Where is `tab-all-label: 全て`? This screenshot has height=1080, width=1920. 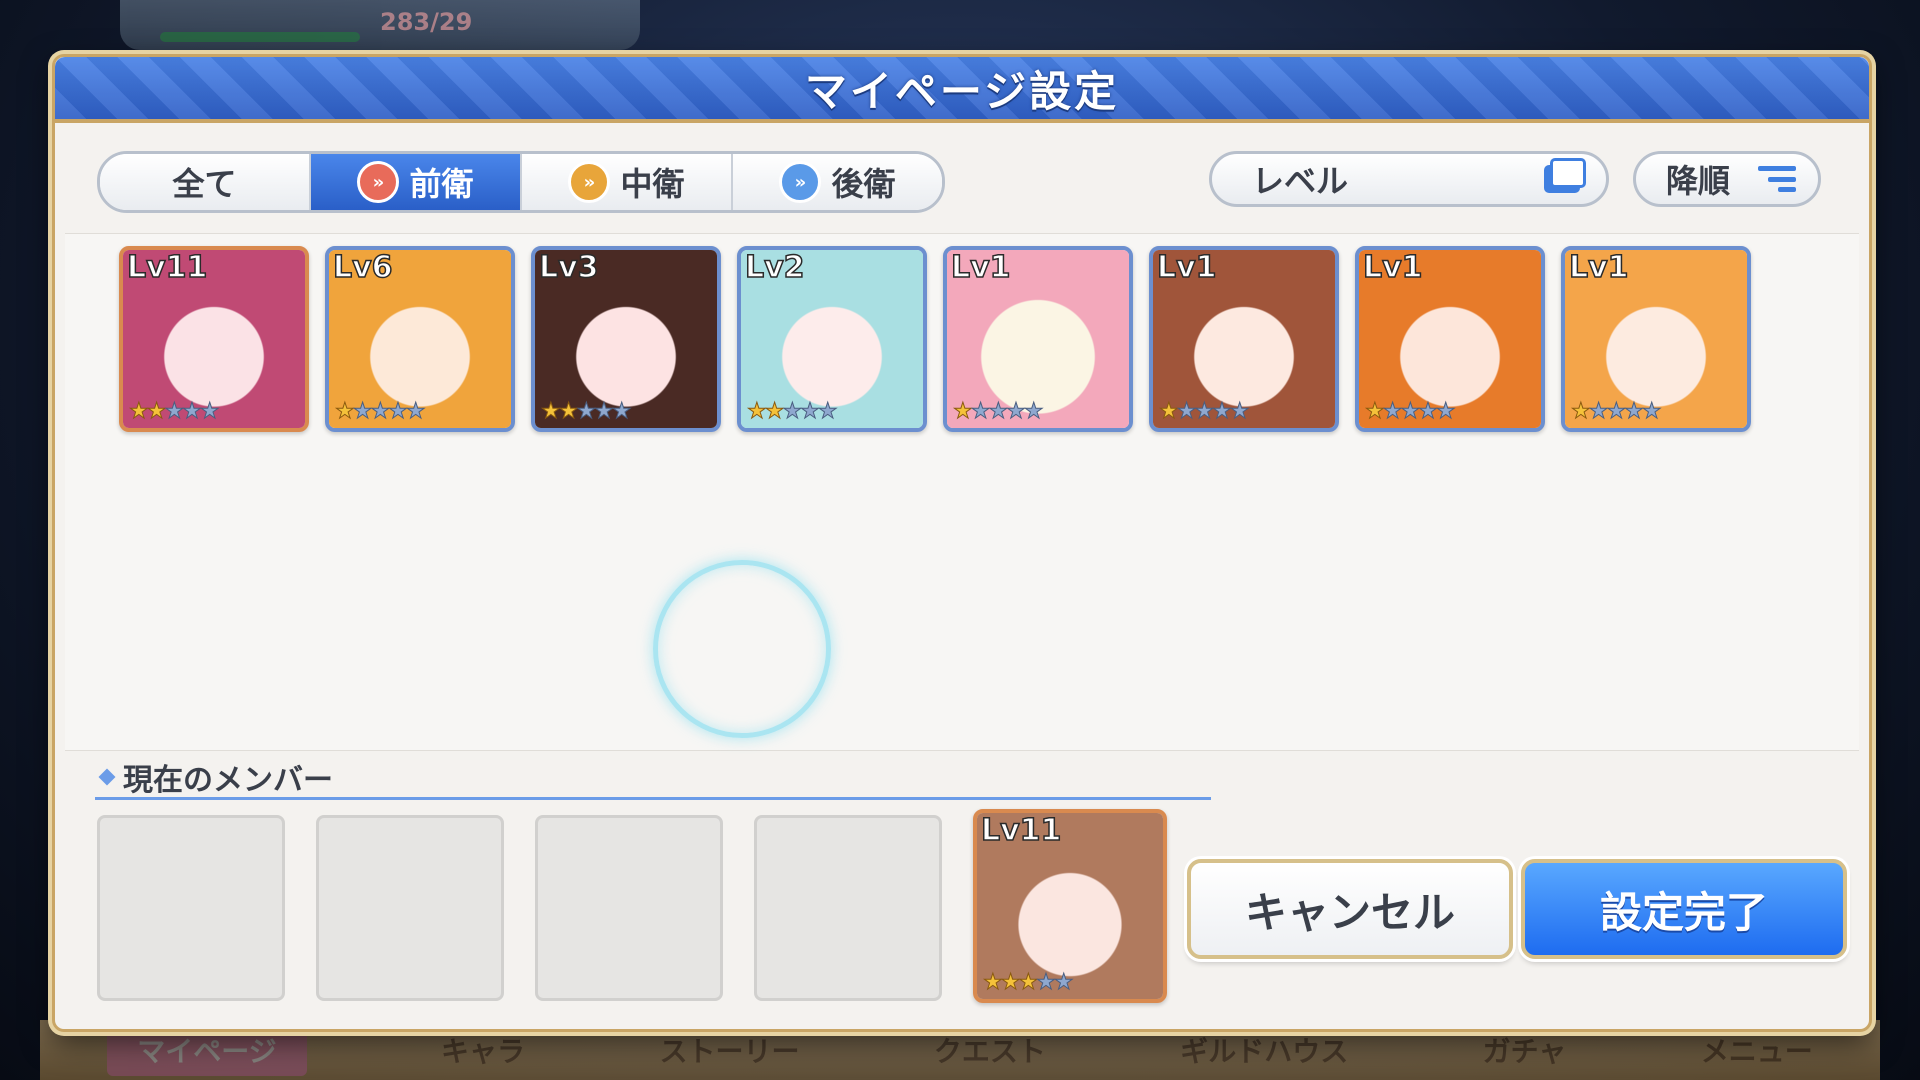 tab-all-label: 全て is located at coordinates (204, 184).